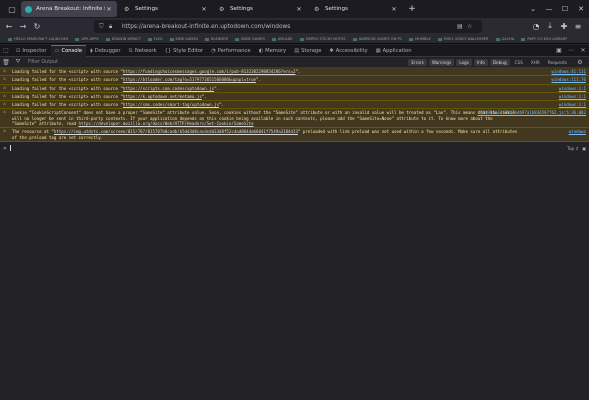  I want to click on filter-debug-button: Debug, so click(499, 62).